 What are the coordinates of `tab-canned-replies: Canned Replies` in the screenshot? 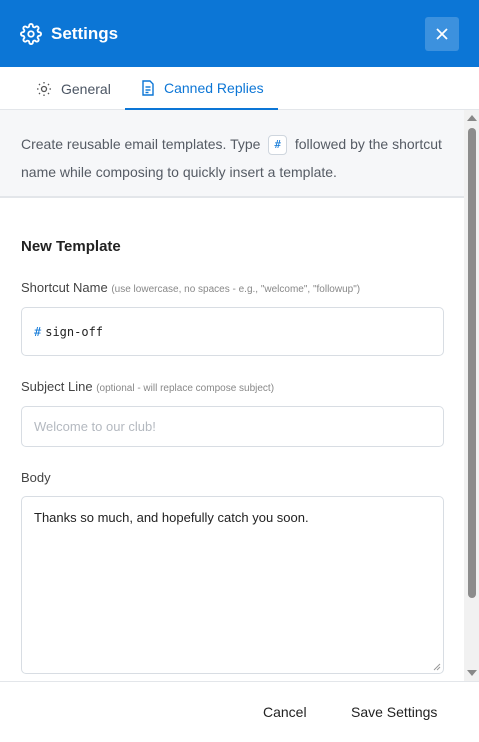 It's located at (201, 88).